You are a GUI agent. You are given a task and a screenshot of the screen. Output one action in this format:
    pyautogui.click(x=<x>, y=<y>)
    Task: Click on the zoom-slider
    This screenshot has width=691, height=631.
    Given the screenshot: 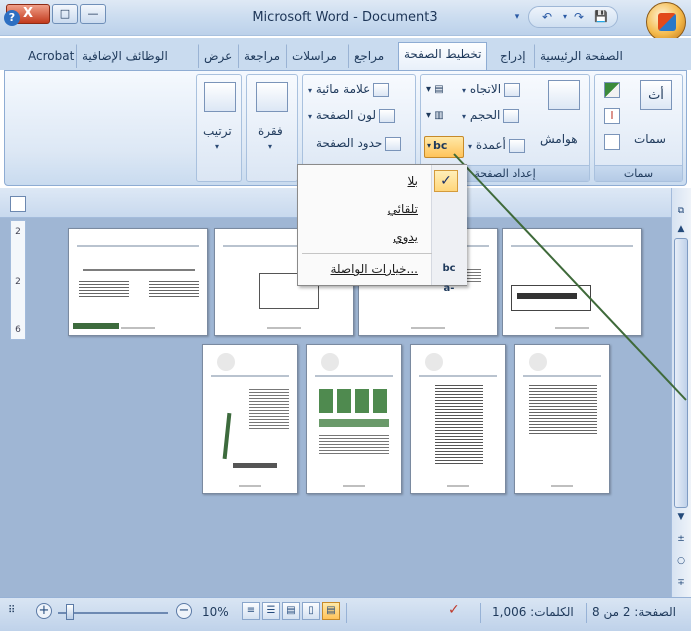 What is the action you would take?
    pyautogui.click(x=113, y=613)
    